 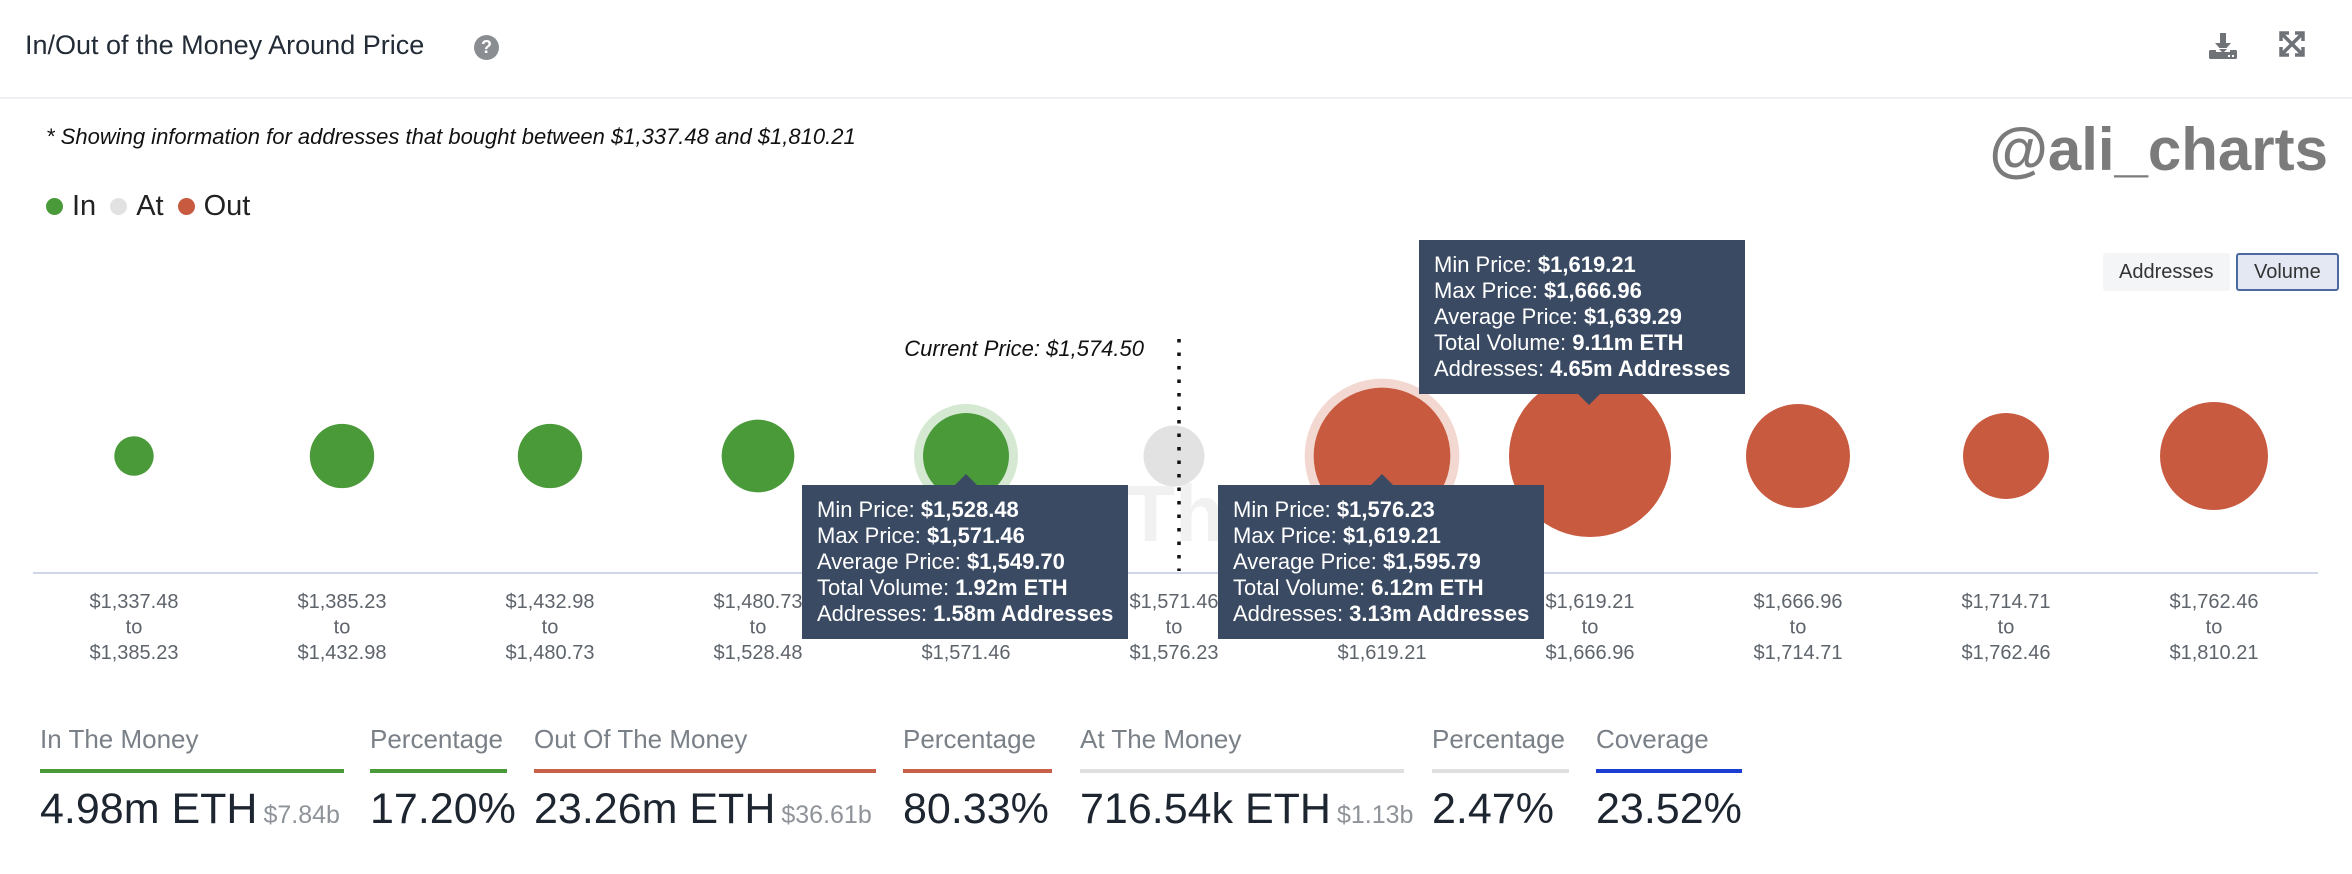 What do you see at coordinates (1432, 561) in the screenshot?
I see `tooltip-value: $1,595.79` at bounding box center [1432, 561].